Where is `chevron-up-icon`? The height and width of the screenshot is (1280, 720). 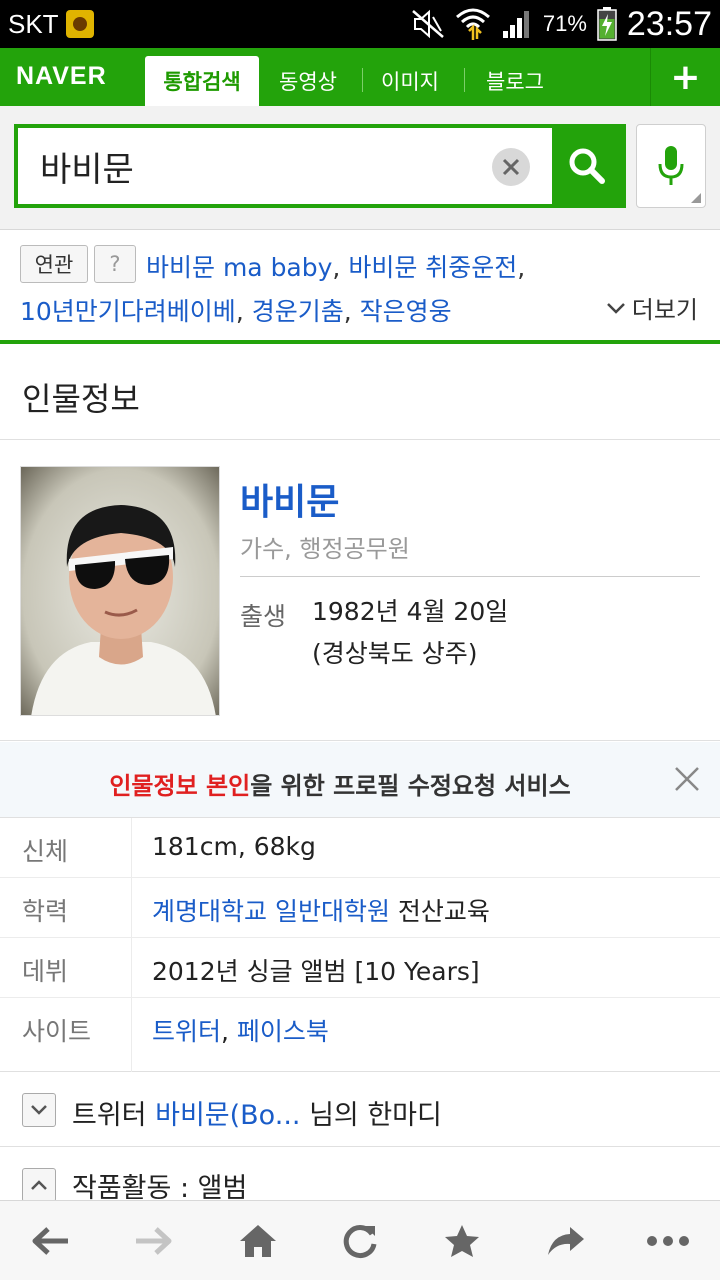
chevron-up-icon is located at coordinates (39, 1185).